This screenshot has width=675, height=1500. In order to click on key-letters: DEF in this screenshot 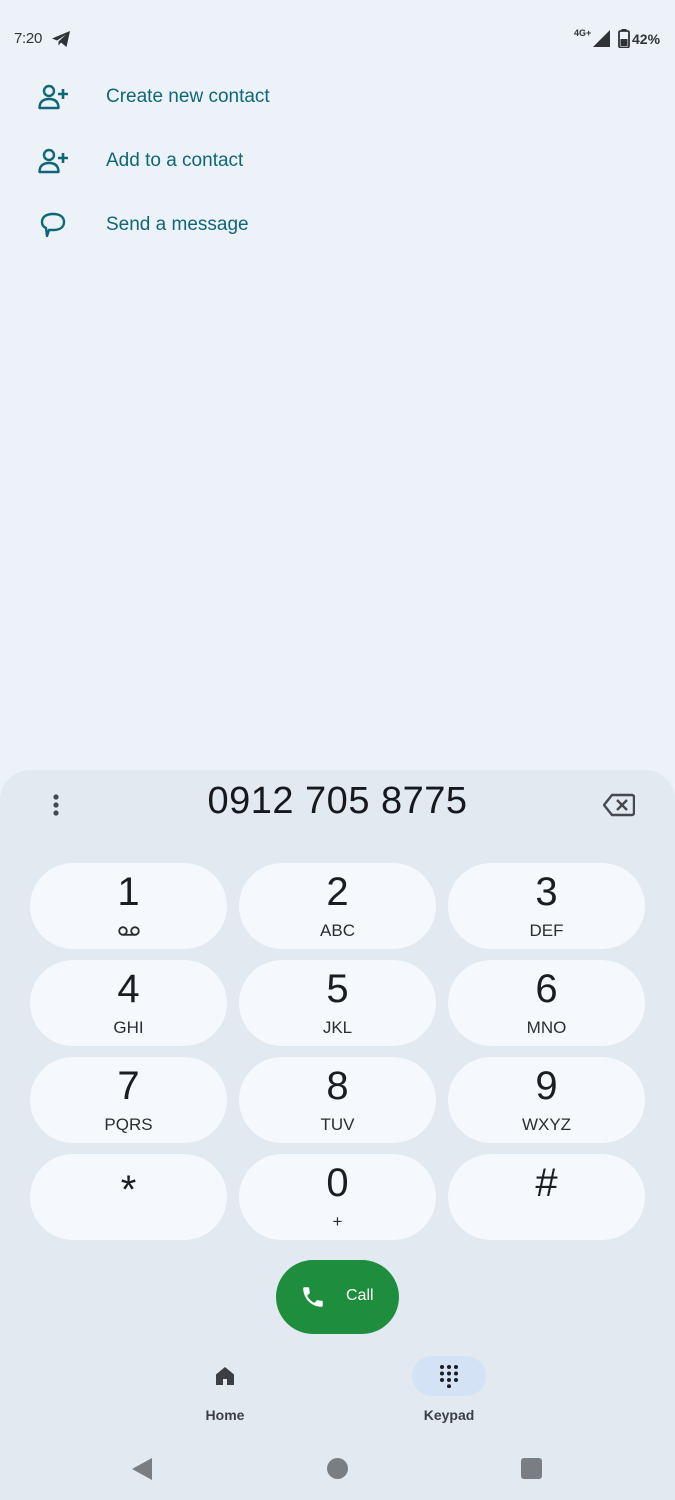, I will do `click(546, 930)`.